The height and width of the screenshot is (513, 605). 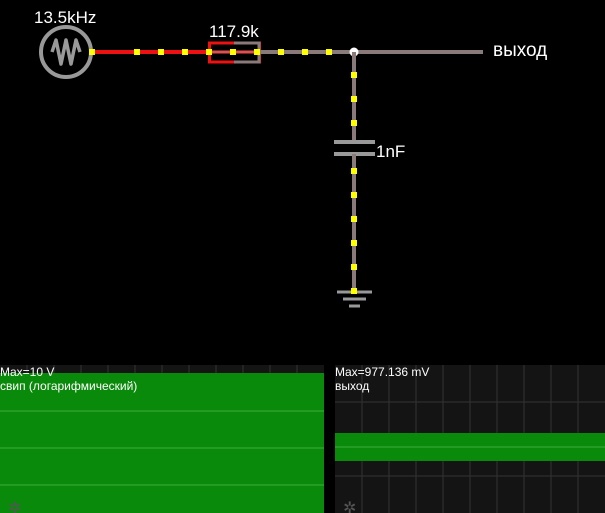 What do you see at coordinates (354, 148) in the screenshot?
I see `capacitor` at bounding box center [354, 148].